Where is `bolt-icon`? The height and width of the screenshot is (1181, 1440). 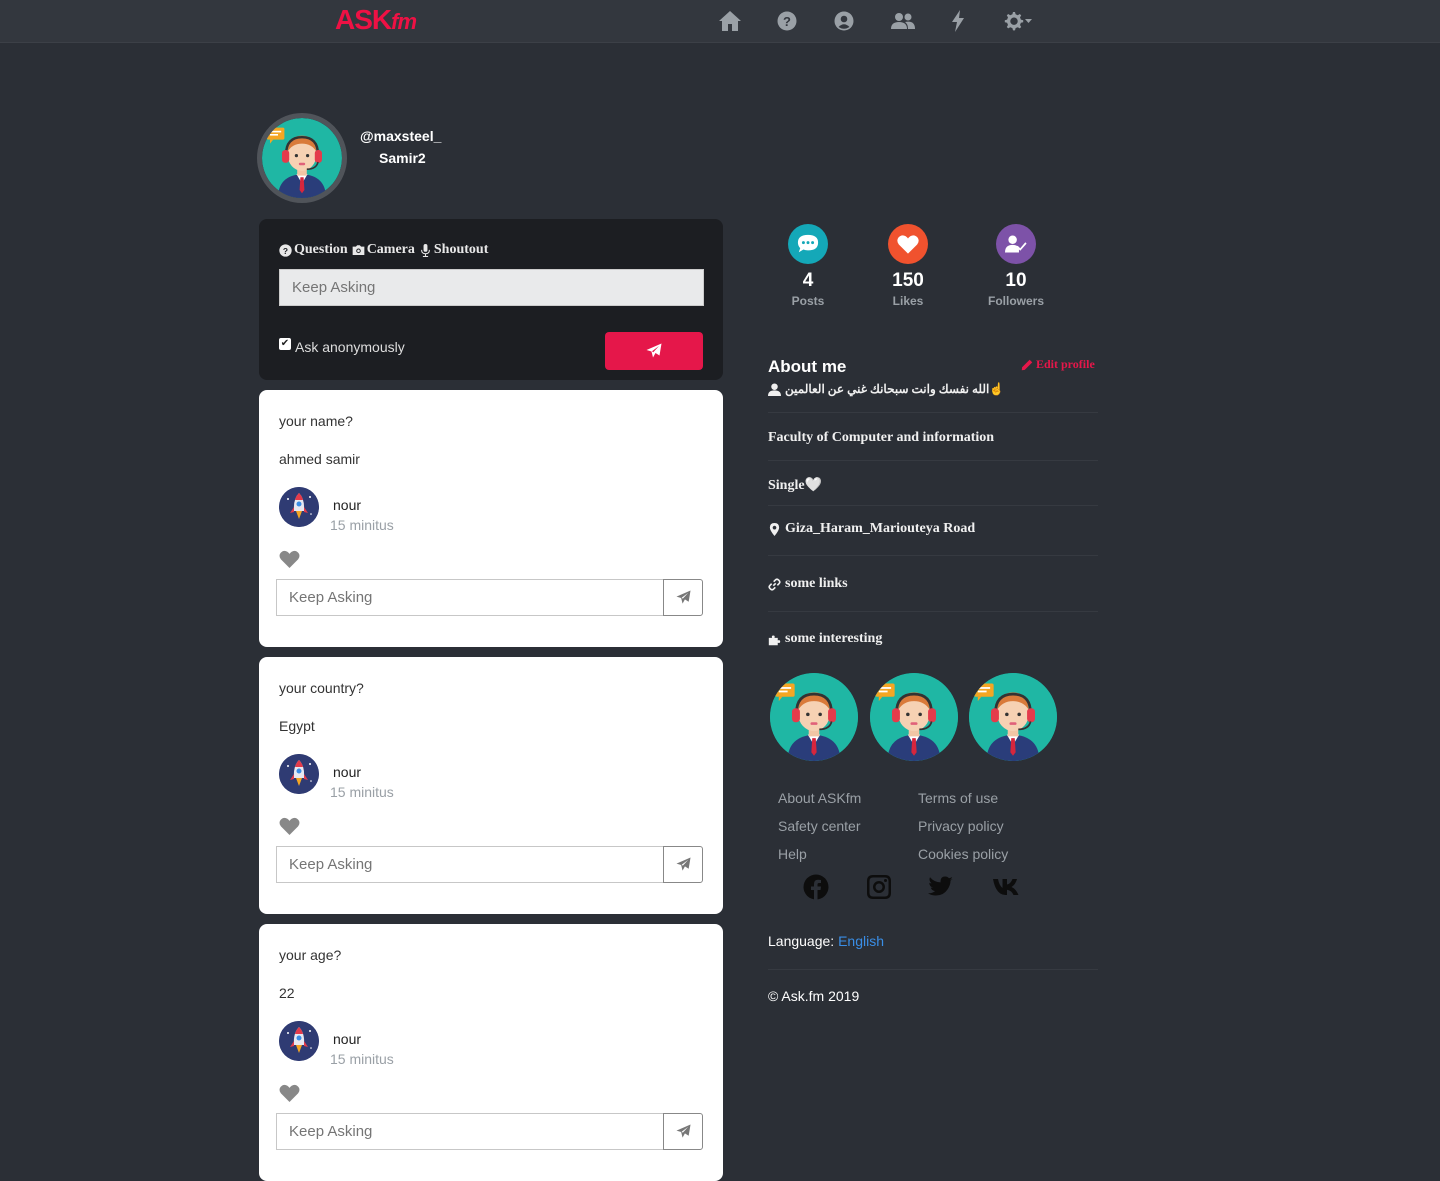 bolt-icon is located at coordinates (958, 21).